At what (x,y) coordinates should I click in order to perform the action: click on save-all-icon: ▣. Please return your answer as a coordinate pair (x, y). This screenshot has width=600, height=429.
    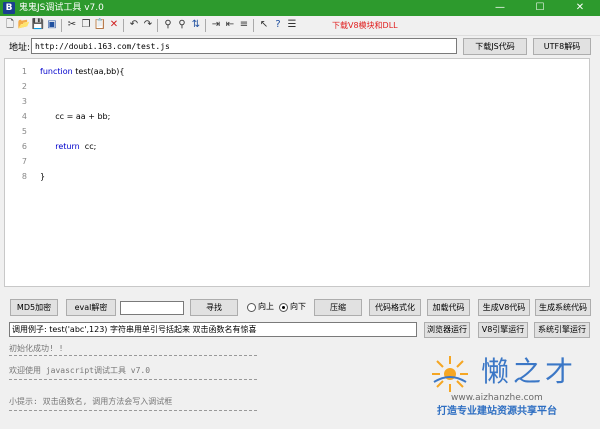
    Looking at the image, I should click on (52, 25).